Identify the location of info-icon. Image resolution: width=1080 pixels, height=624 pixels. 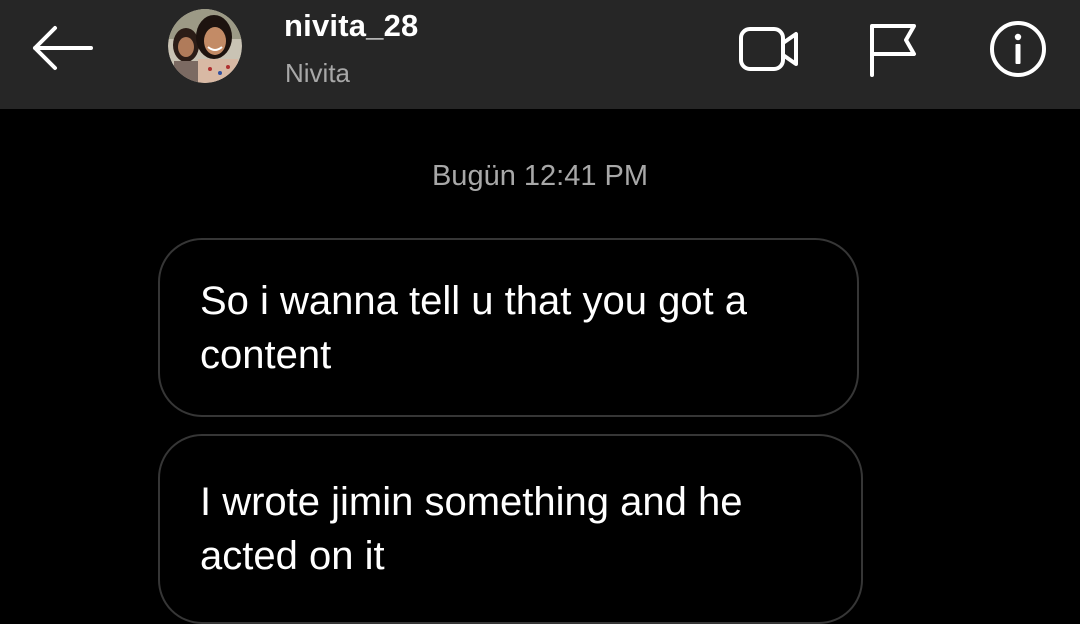
(1018, 49).